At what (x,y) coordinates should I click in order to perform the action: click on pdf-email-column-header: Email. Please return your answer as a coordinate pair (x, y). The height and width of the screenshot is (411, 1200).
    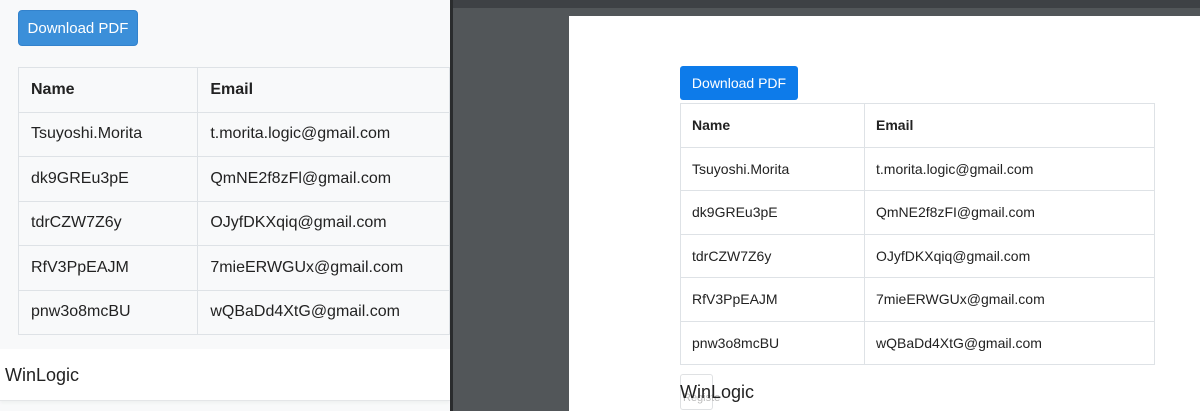
    Looking at the image, I should click on (1009, 125).